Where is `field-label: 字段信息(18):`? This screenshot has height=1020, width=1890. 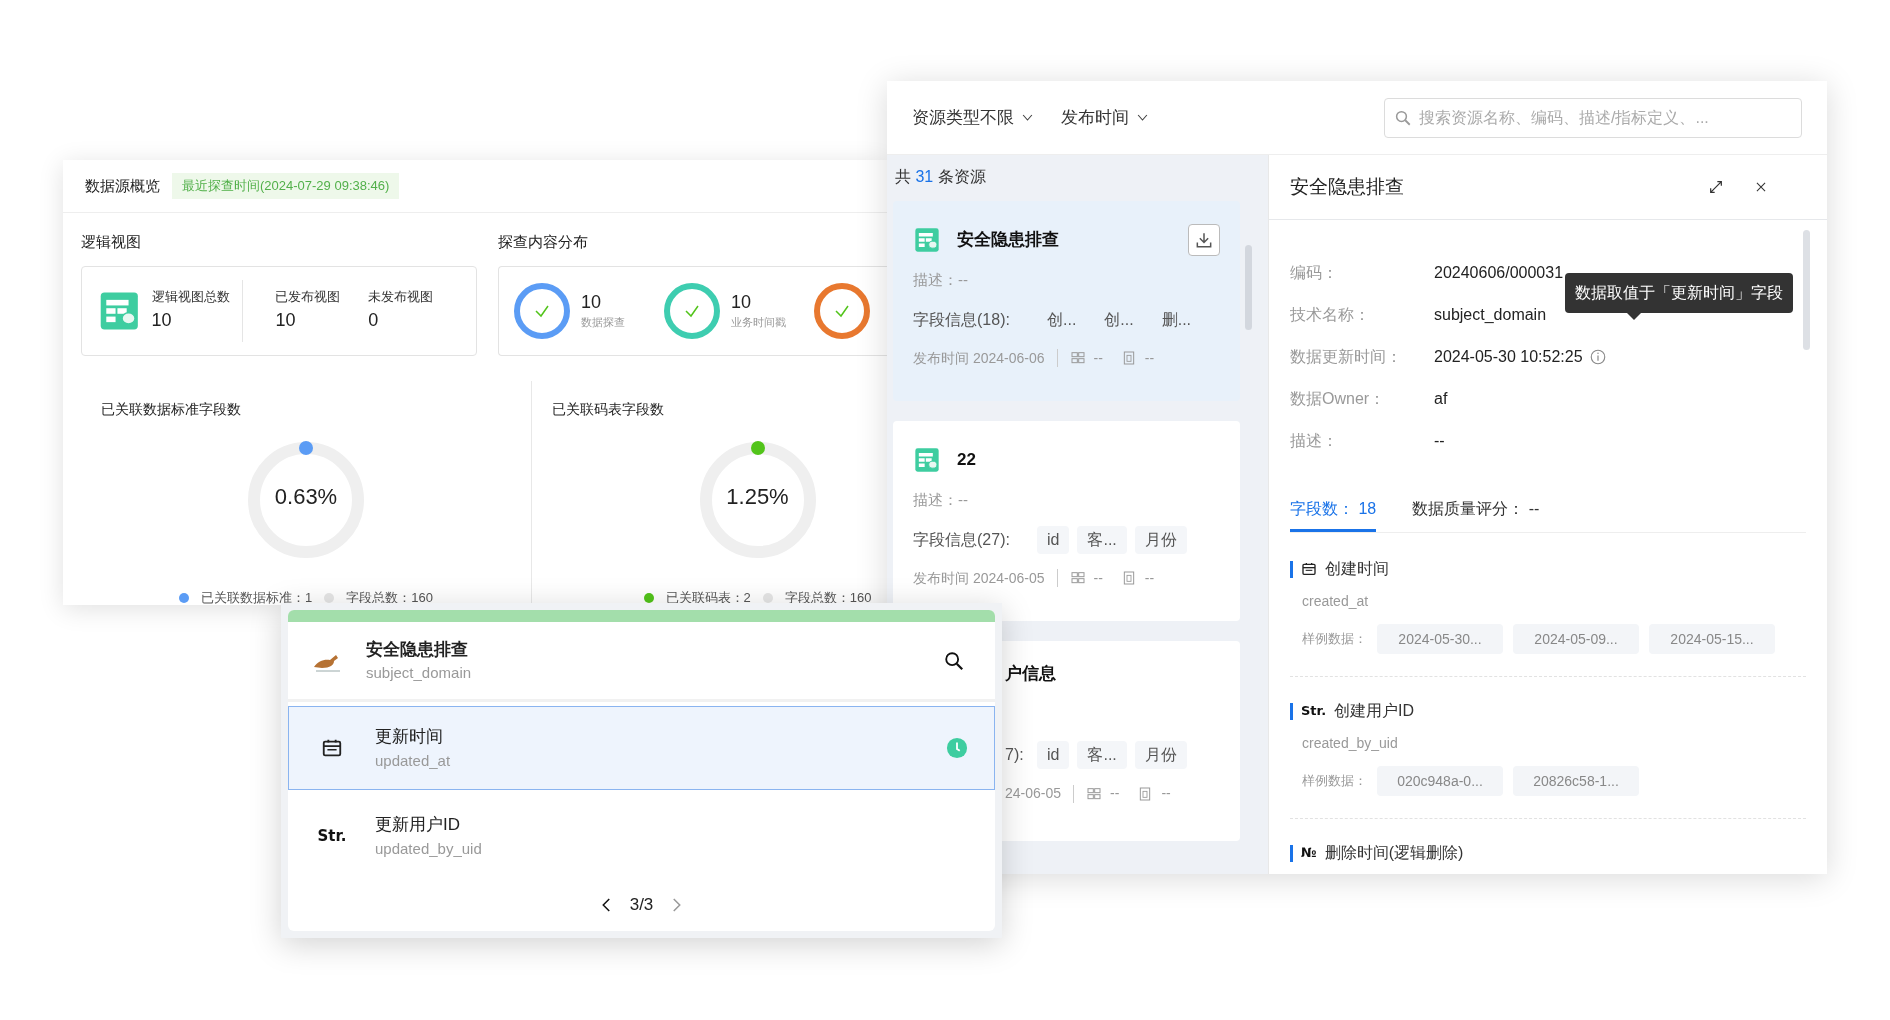 field-label: 字段信息(18): is located at coordinates (962, 319).